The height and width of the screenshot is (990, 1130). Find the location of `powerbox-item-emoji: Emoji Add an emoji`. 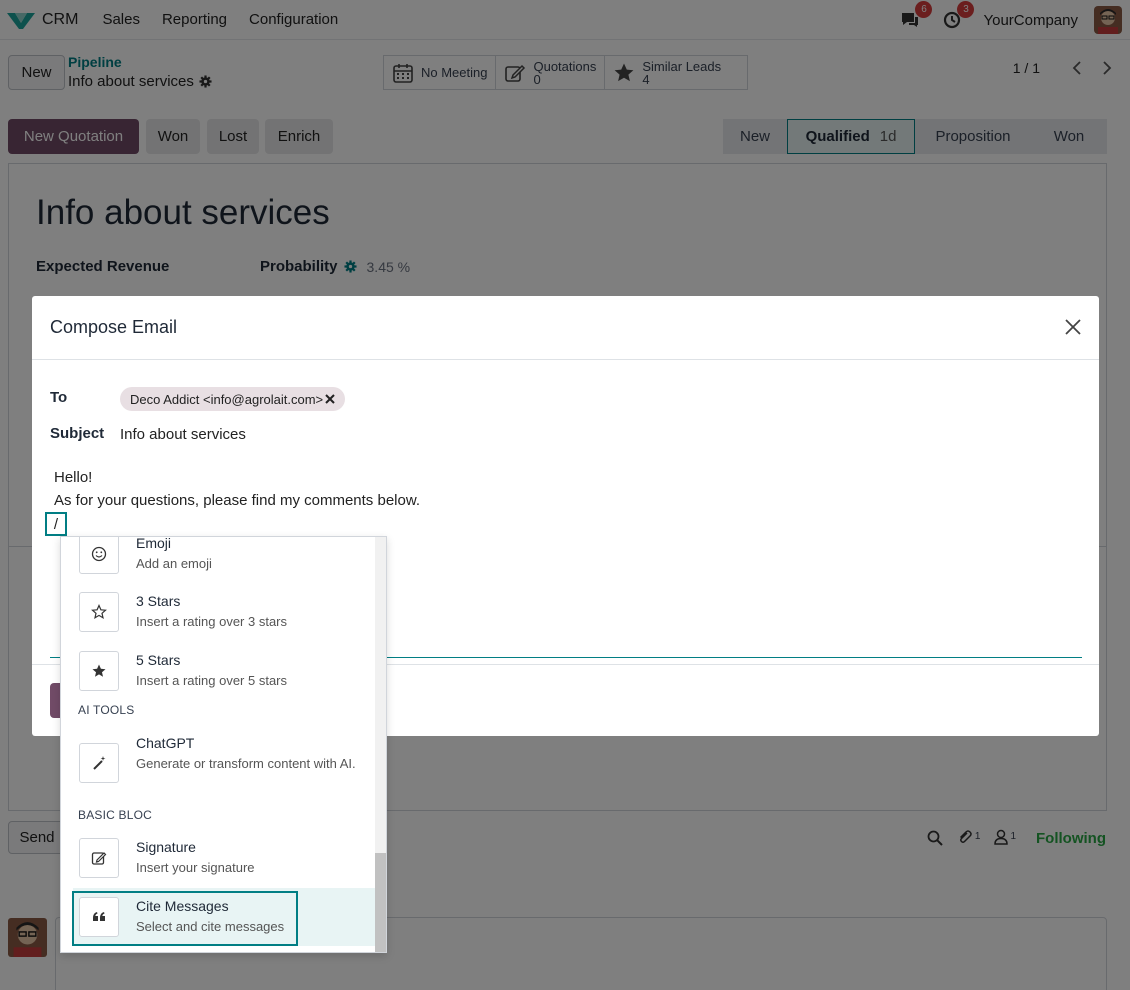

powerbox-item-emoji: Emoji Add an emoji is located at coordinates (225, 559).